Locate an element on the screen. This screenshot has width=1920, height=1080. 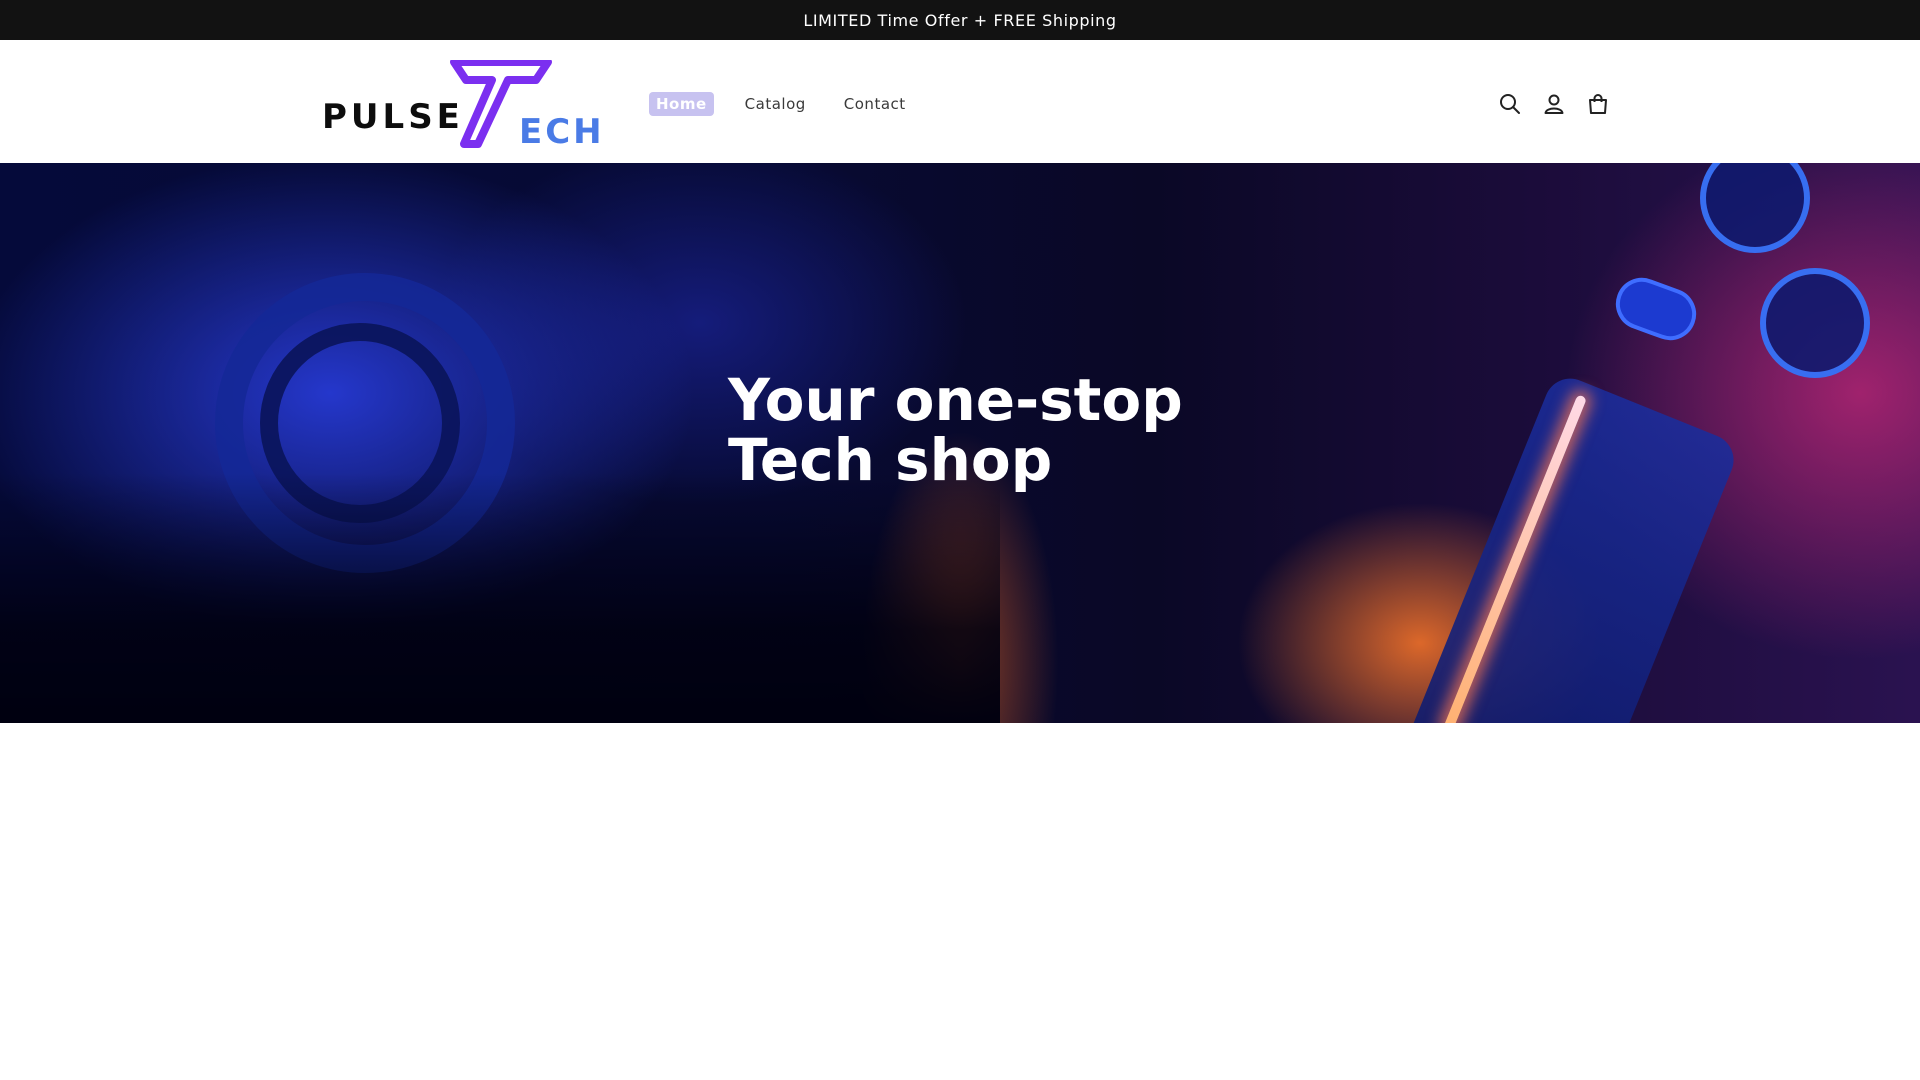
announcement-text: LIMITED Time Offer + FREE Shipping is located at coordinates (960, 20).